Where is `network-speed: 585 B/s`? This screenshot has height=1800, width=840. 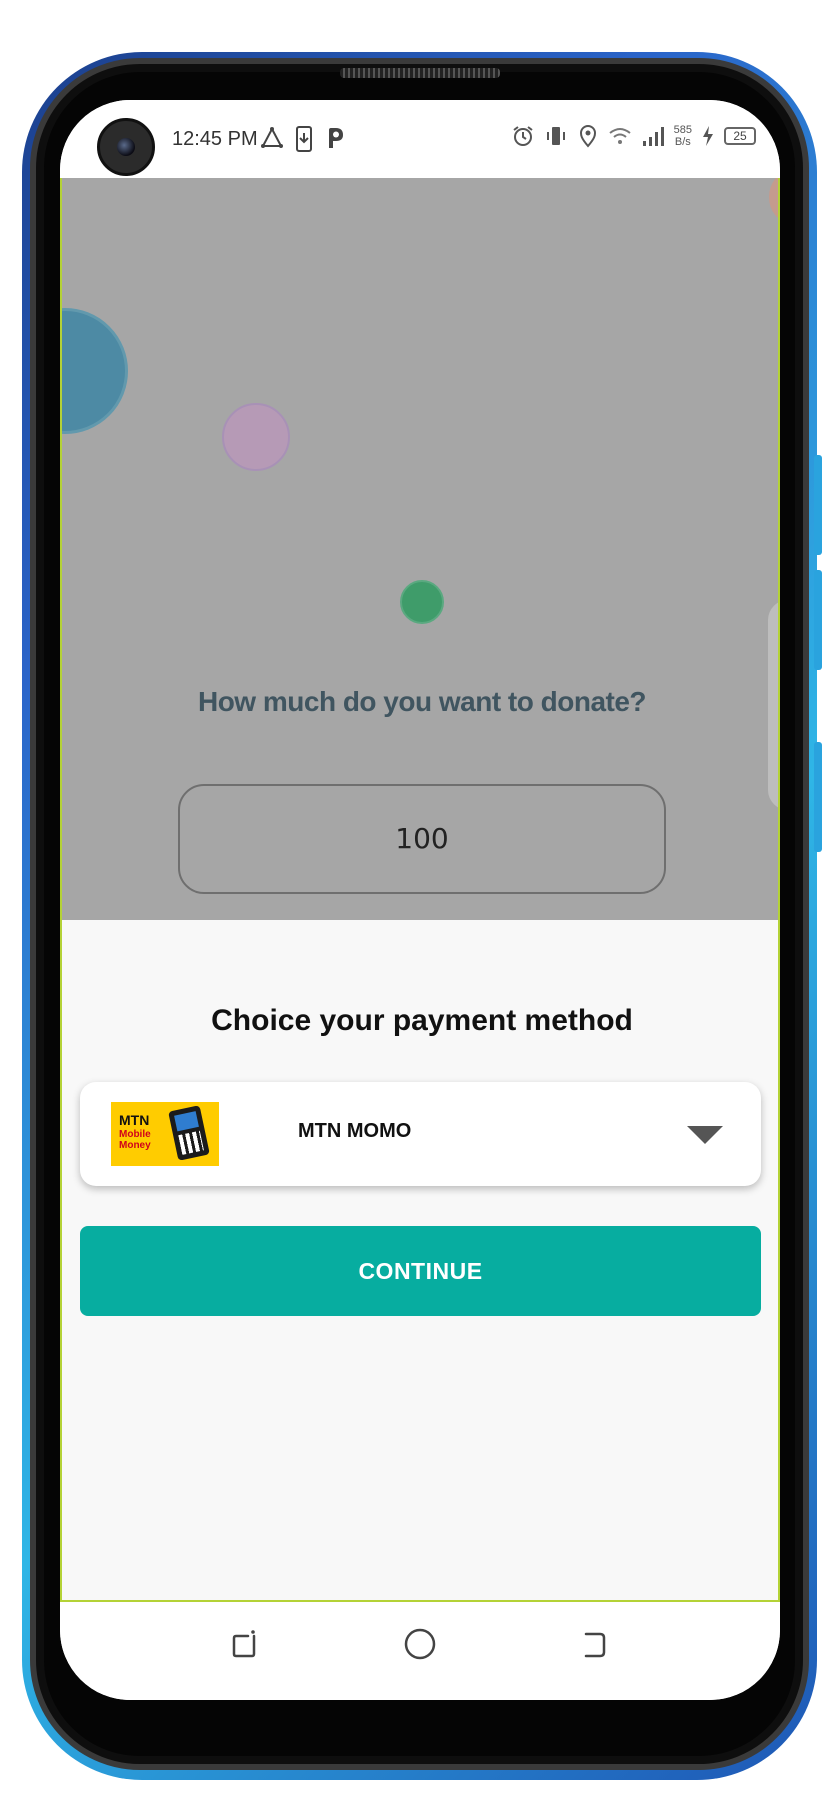
network-speed: 585 B/s is located at coordinates (683, 136).